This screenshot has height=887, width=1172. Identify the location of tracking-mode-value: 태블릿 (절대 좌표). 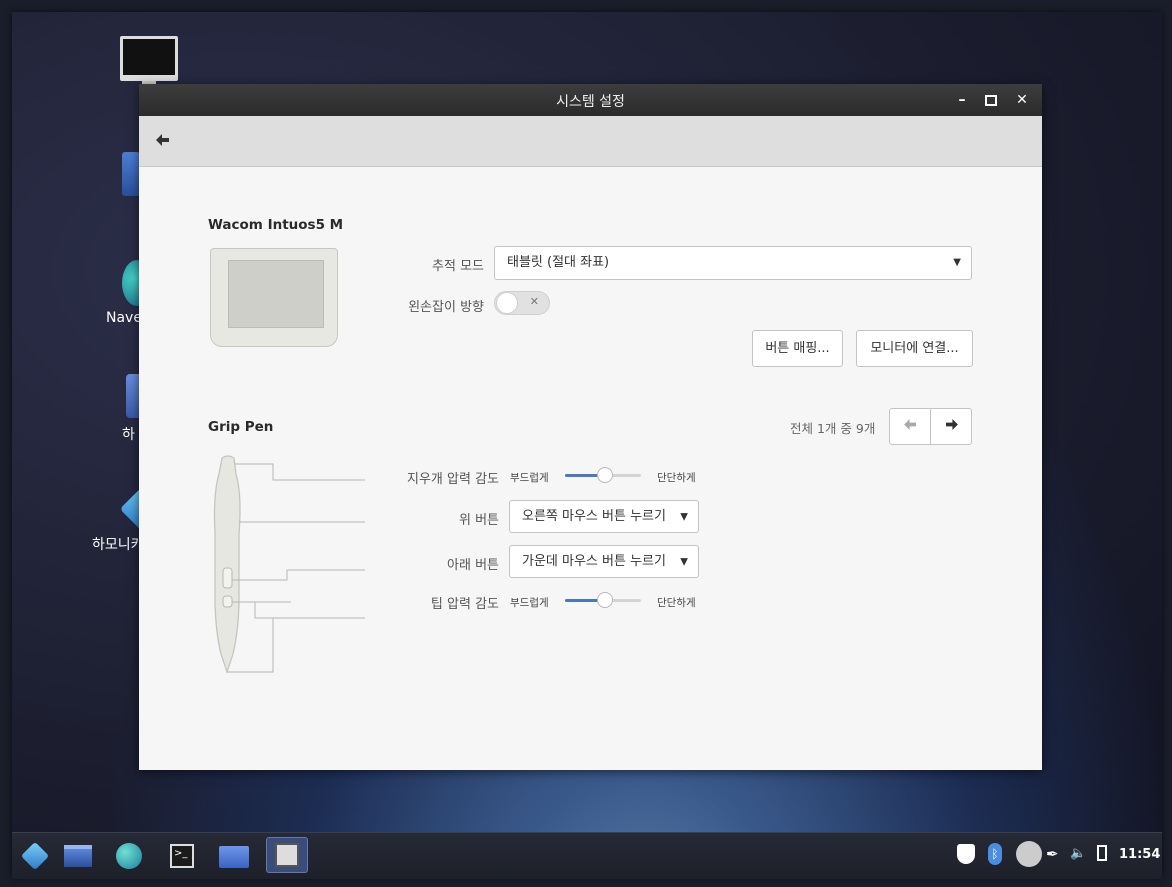
(558, 262).